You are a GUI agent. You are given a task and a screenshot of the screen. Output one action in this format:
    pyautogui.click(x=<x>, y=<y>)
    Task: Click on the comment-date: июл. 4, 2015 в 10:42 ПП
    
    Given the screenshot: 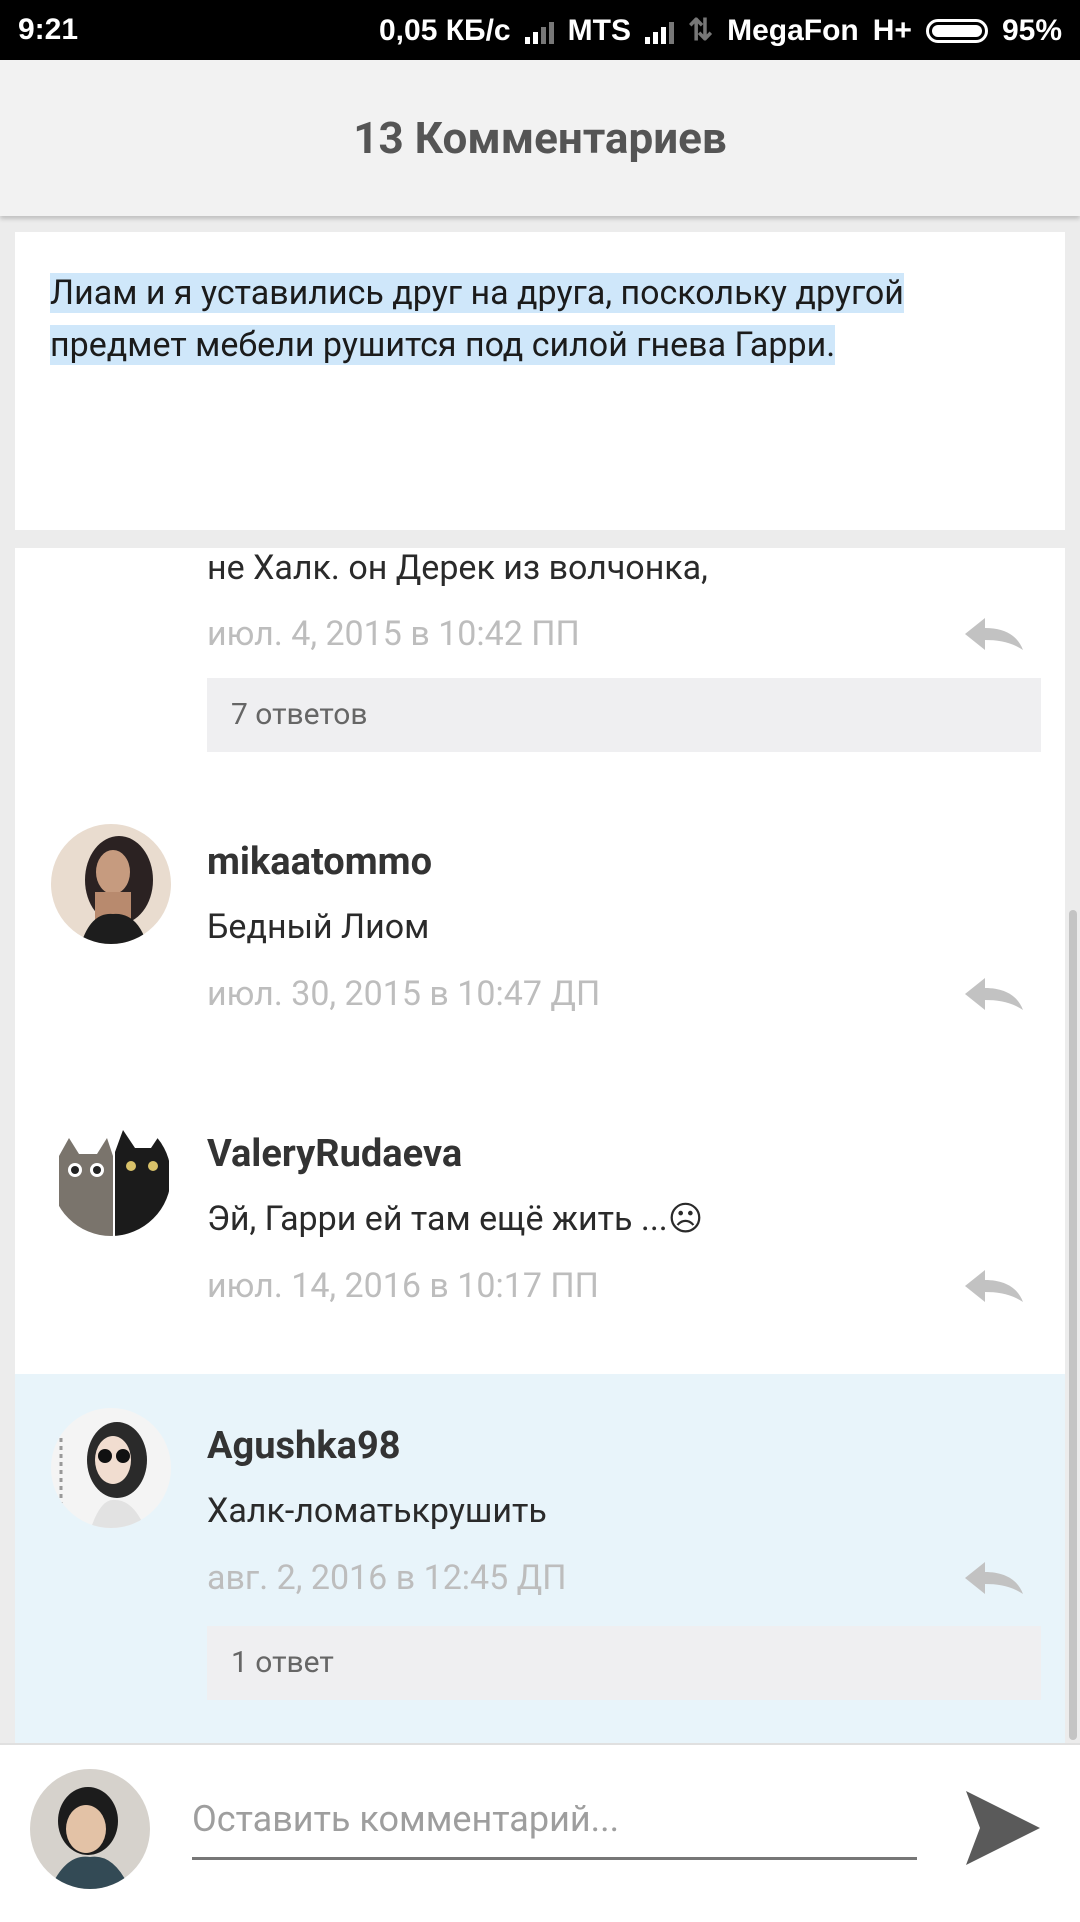 What is the action you would take?
    pyautogui.click(x=393, y=634)
    